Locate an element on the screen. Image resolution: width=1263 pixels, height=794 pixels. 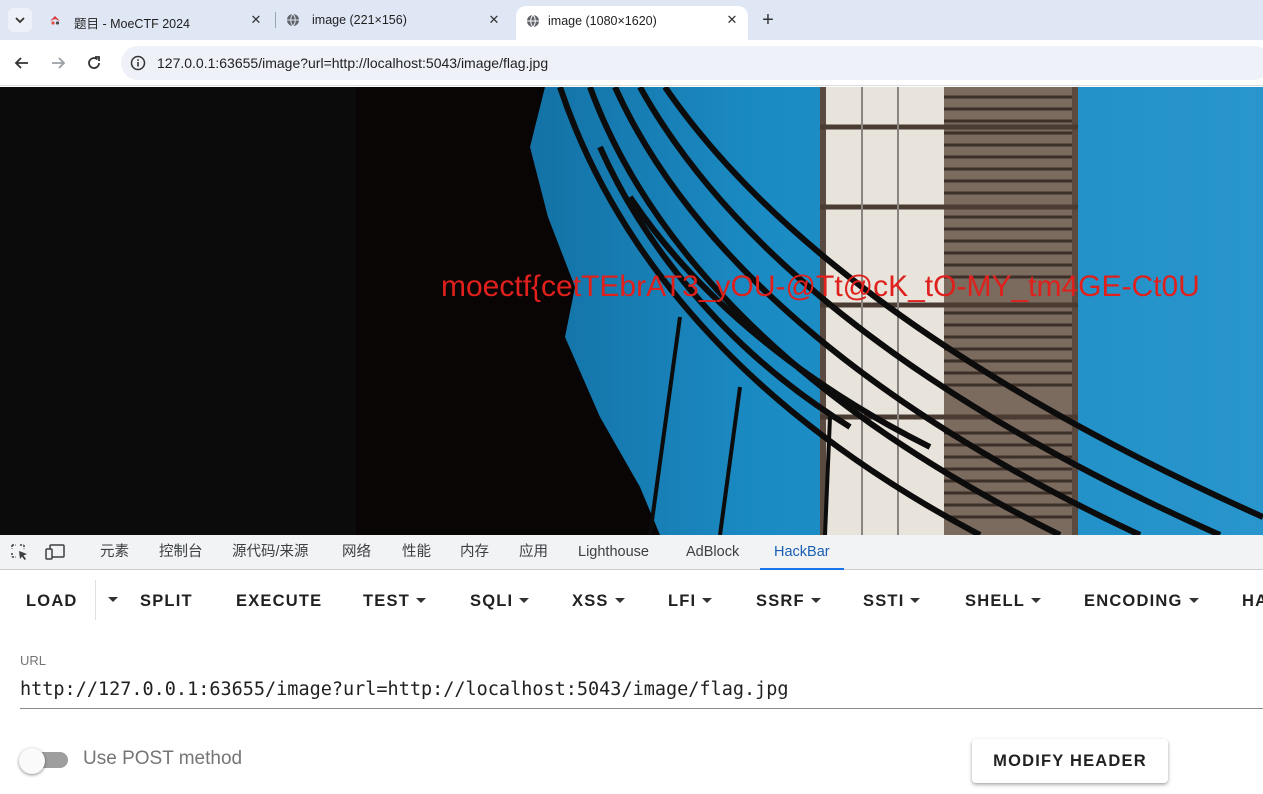
test-label: TEST is located at coordinates (386, 600).